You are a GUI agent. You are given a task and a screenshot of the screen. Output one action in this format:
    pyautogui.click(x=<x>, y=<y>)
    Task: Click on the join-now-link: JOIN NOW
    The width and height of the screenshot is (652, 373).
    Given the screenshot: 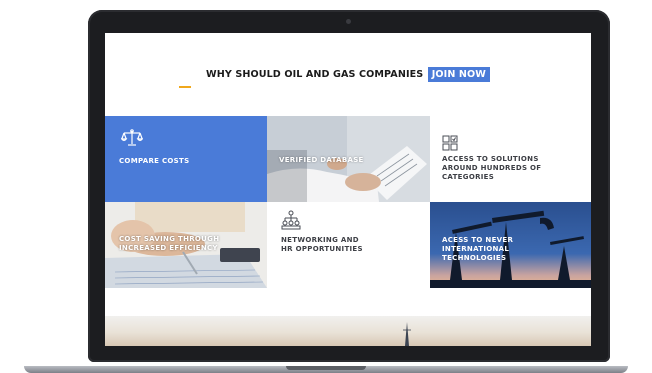 What is the action you would take?
    pyautogui.click(x=458, y=74)
    